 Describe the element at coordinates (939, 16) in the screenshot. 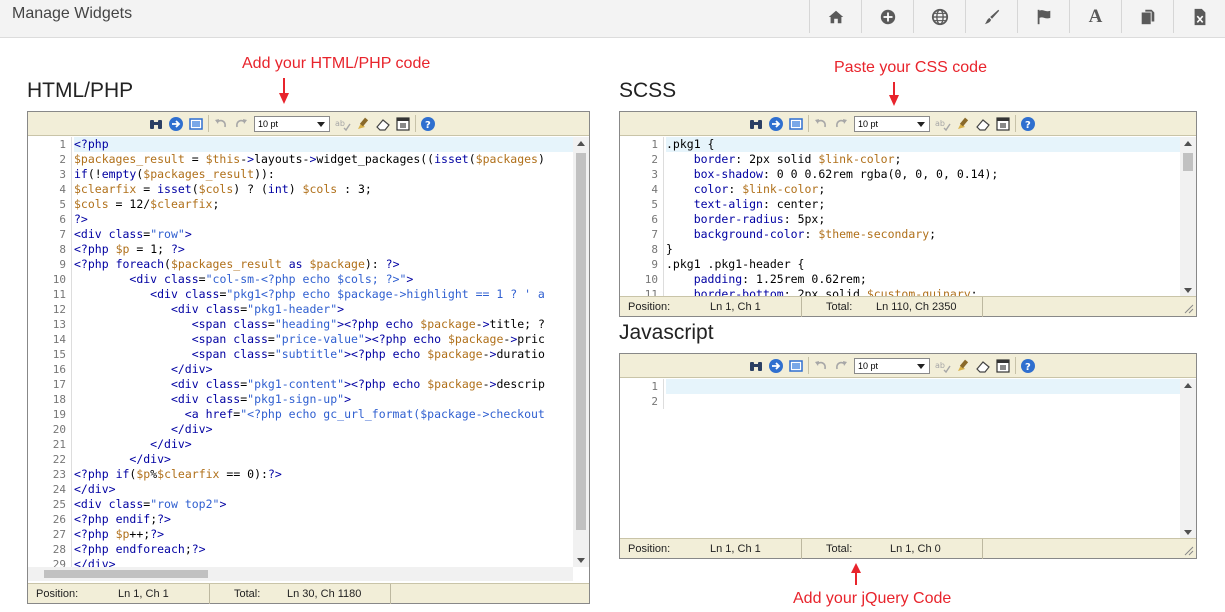

I see `globe-icon` at that location.